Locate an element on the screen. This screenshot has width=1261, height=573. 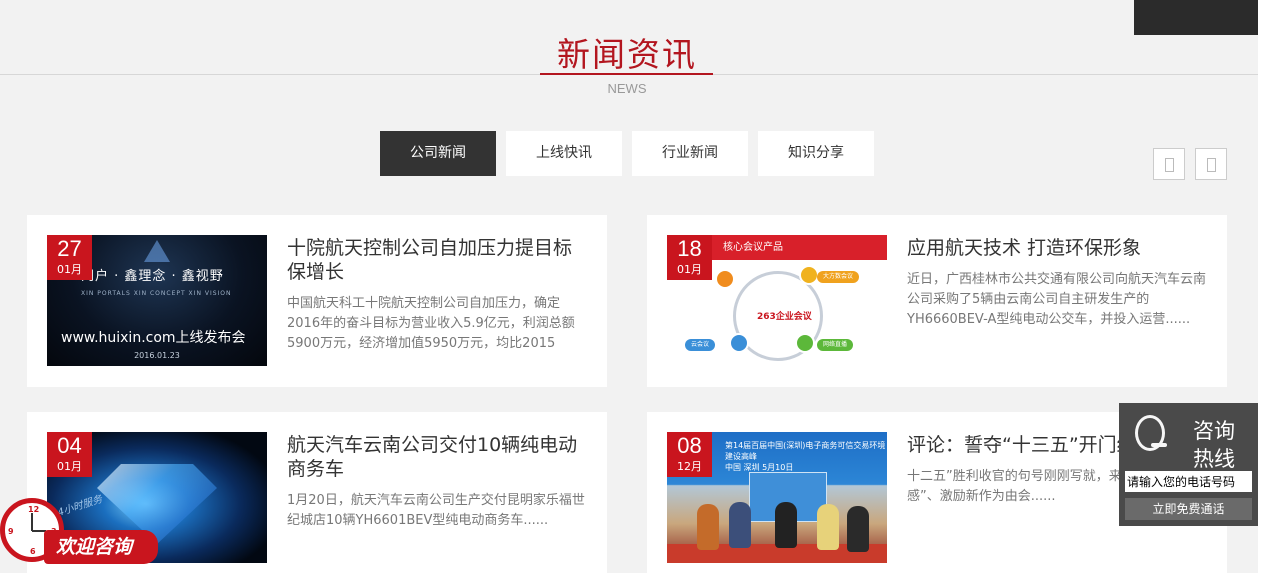
prev-icon is located at coordinates (1169, 165).